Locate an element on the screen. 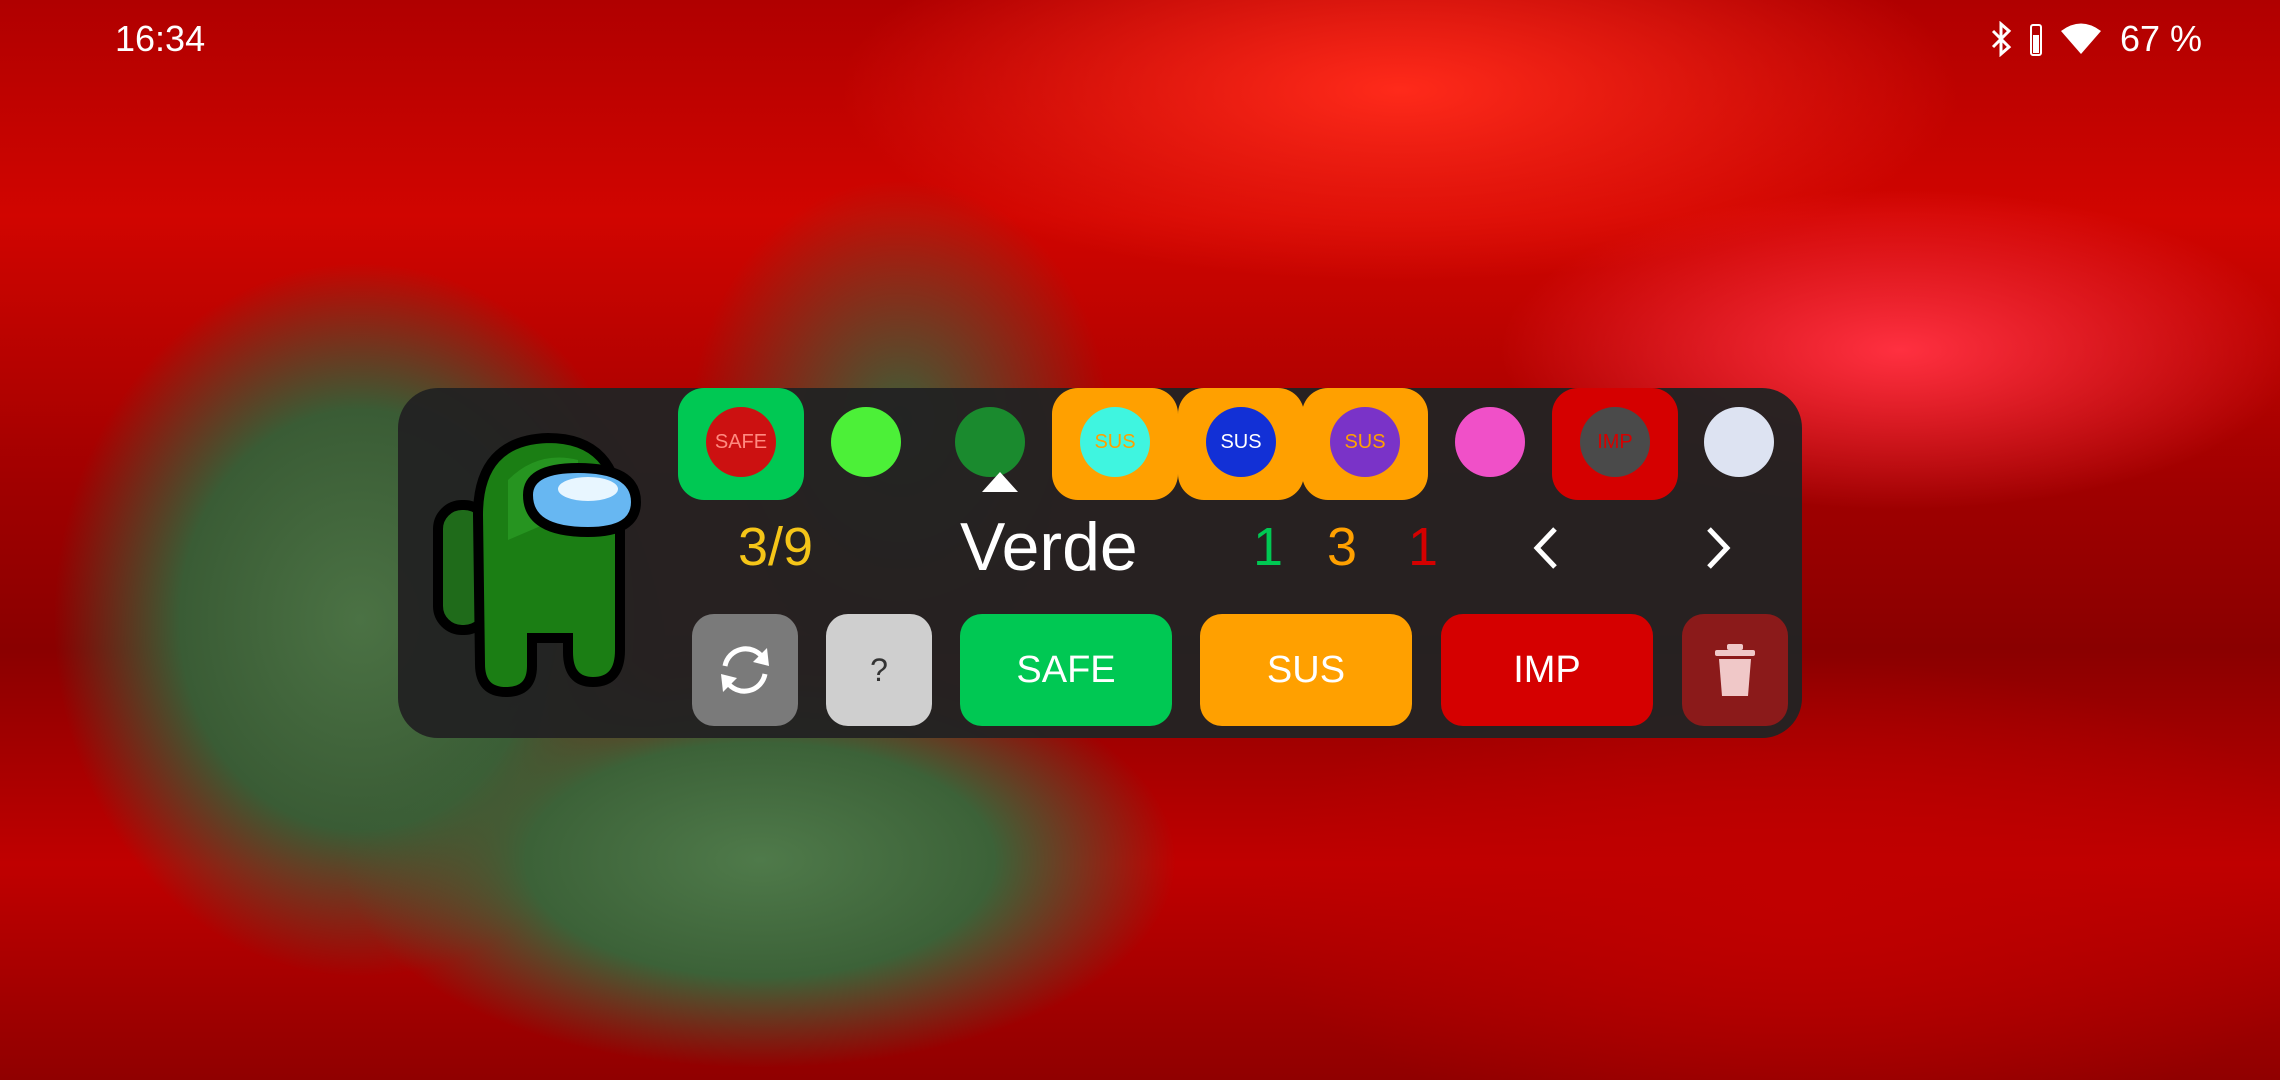 This screenshot has height=1080, width=2280. refresh-icon is located at coordinates (745, 670).